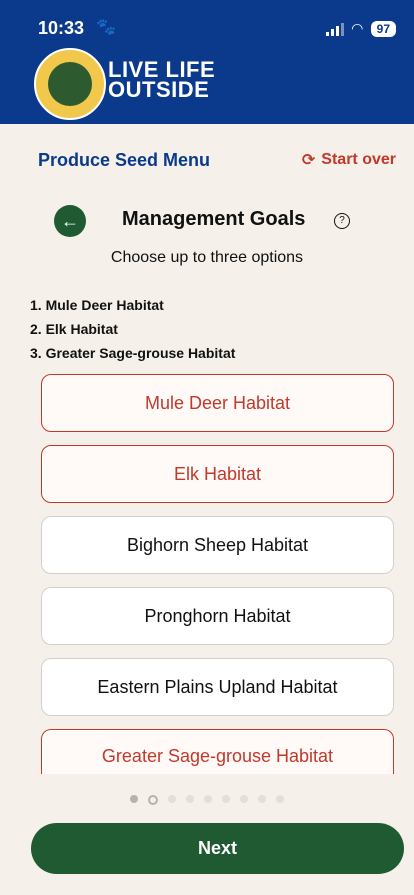 The height and width of the screenshot is (895, 414). I want to click on cpw-logo, so click(70, 84).